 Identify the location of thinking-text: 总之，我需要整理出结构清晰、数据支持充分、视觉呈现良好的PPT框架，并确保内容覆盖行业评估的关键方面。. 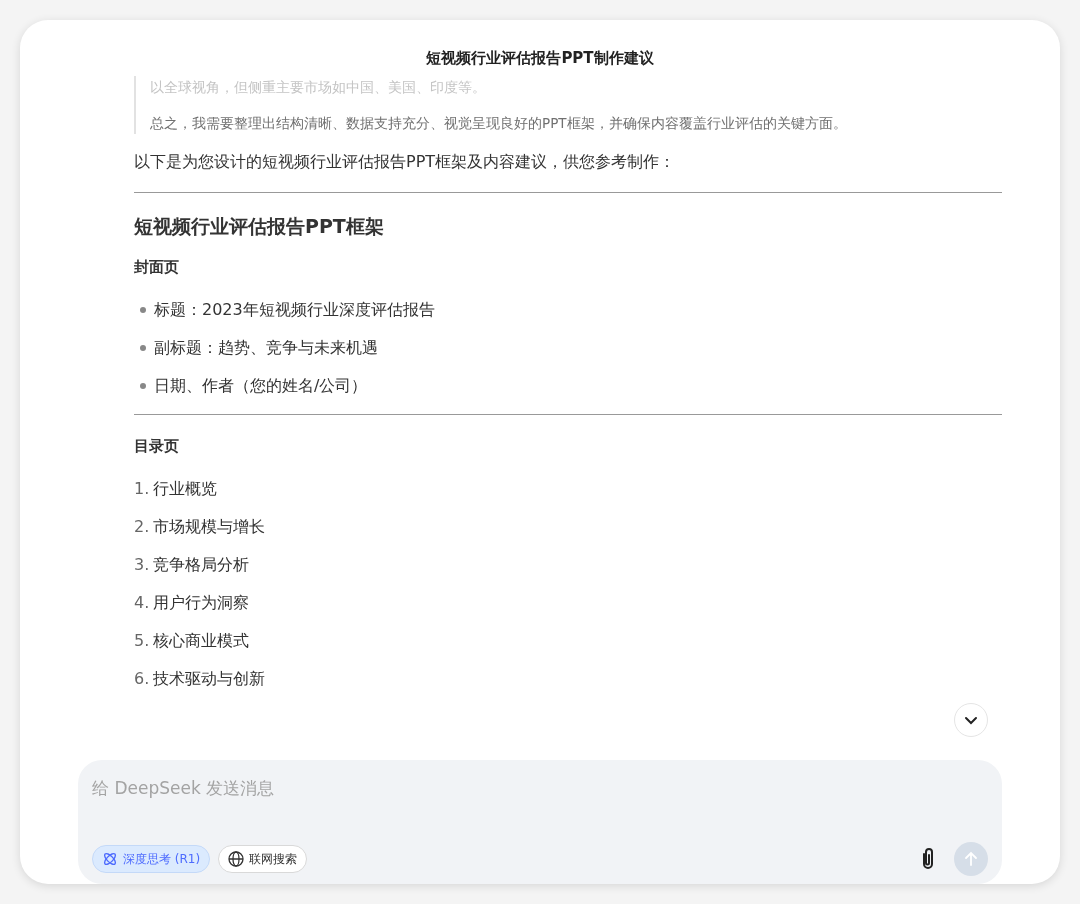
(499, 123).